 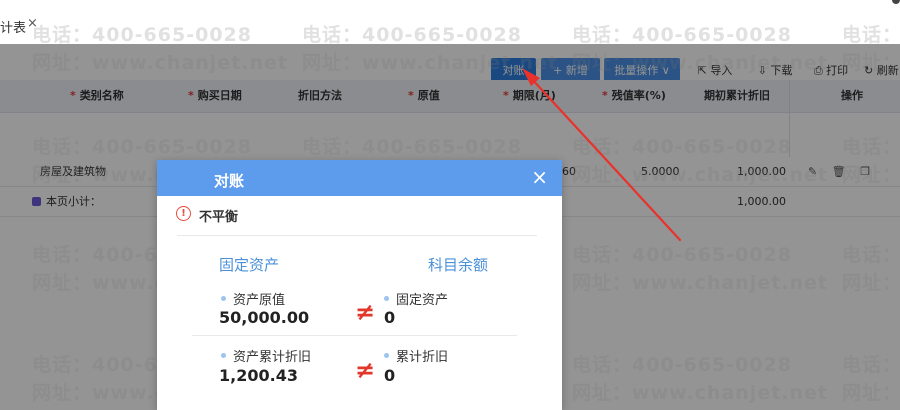 I want to click on annotation-arrow-icon, so click(x=602, y=155).